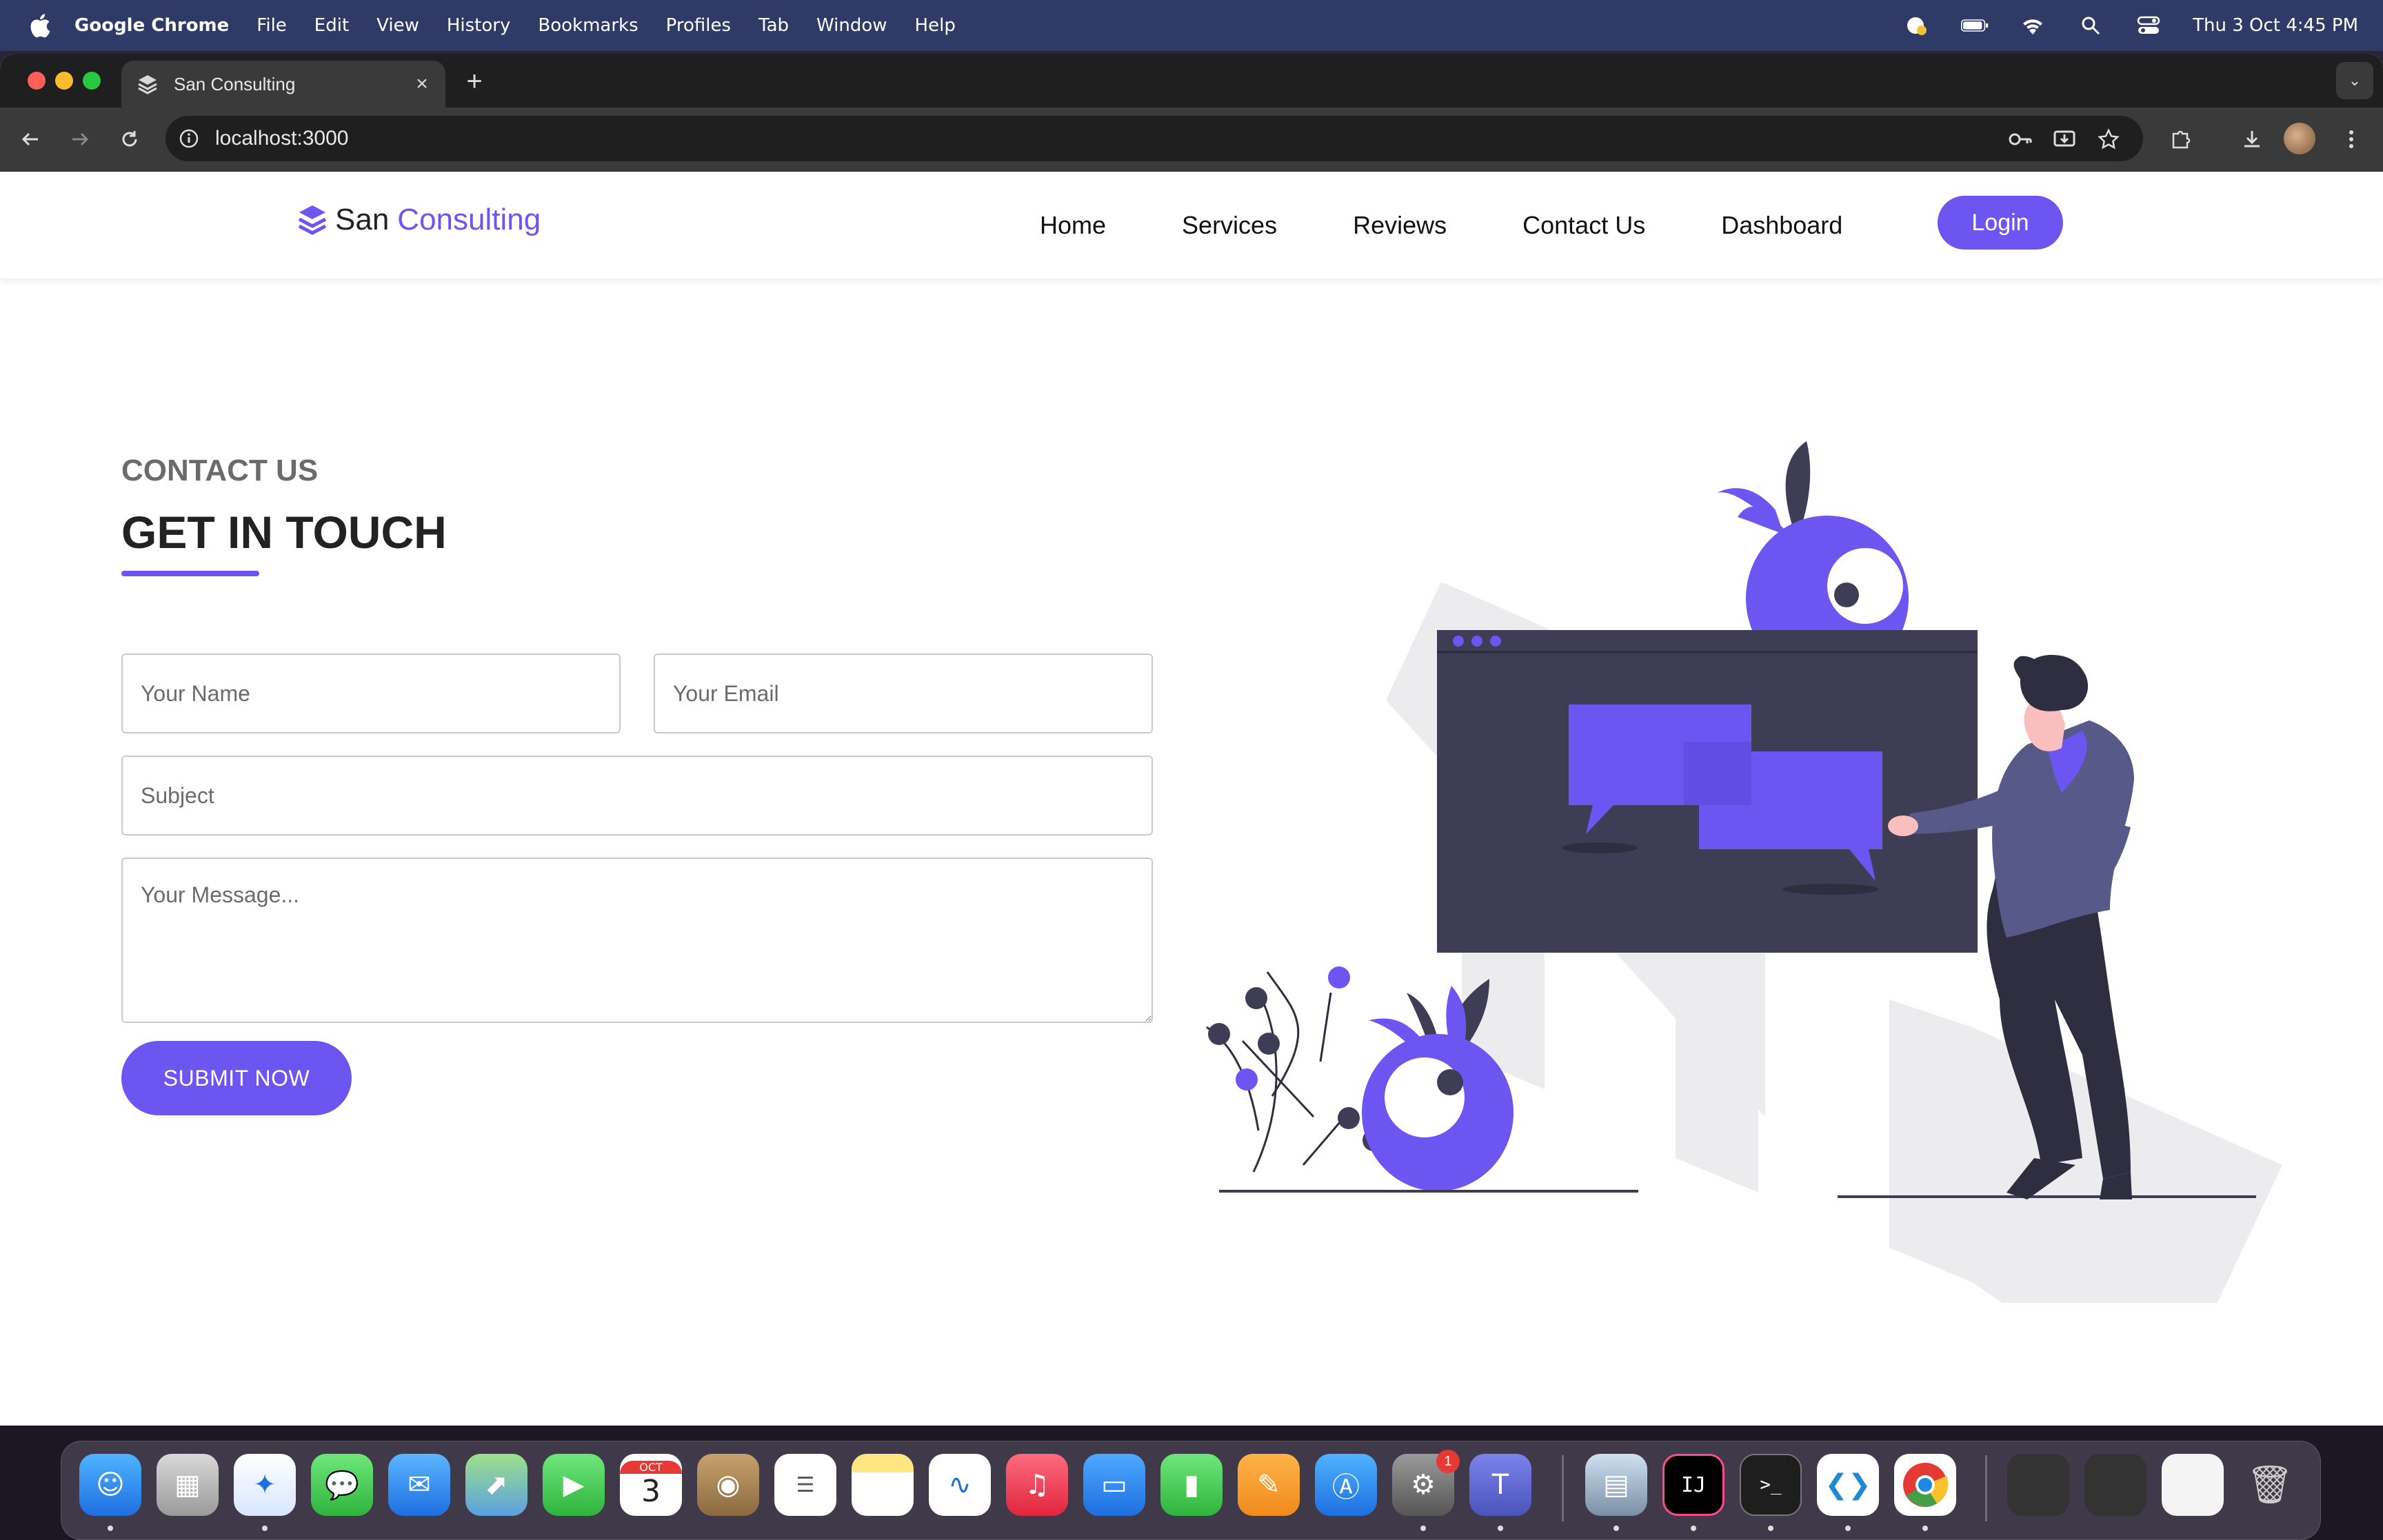  What do you see at coordinates (698, 26) in the screenshot?
I see `menu-profiles: Profiles` at bounding box center [698, 26].